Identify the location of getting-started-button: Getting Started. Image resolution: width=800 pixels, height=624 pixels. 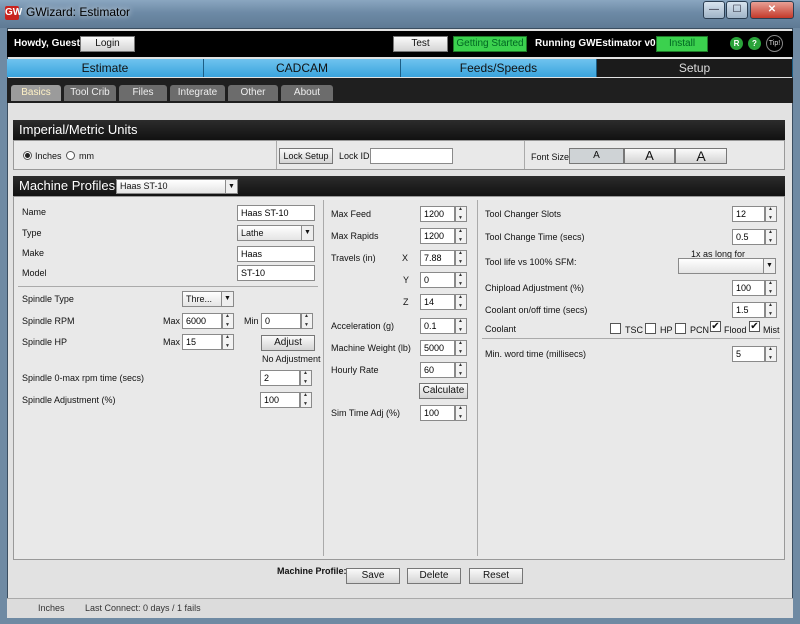
(490, 44).